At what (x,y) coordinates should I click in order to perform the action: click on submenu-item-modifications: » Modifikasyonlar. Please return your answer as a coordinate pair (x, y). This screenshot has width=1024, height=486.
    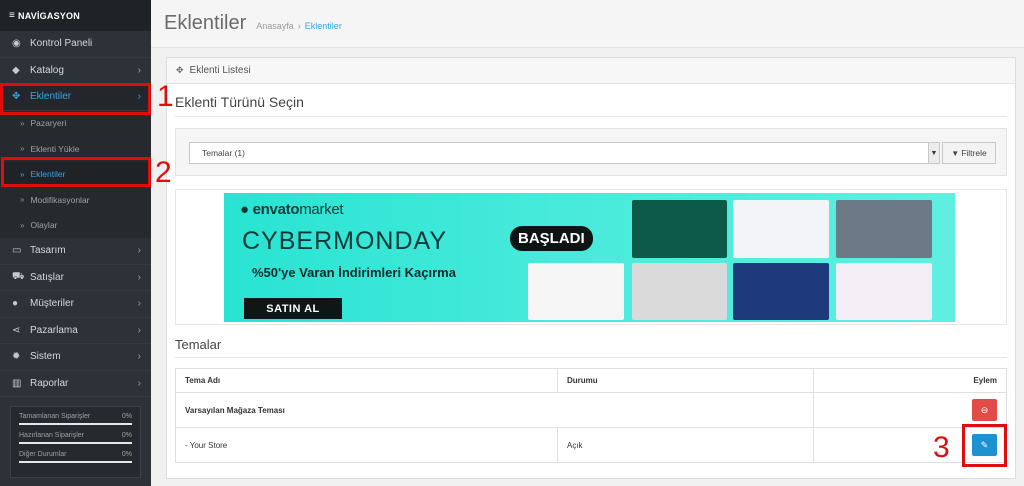
    Looking at the image, I should click on (75, 200).